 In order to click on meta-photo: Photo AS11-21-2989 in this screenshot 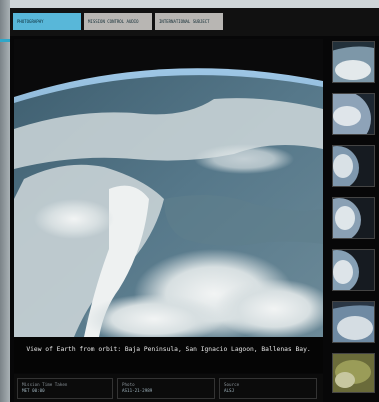, I will do `click(166, 388)`.